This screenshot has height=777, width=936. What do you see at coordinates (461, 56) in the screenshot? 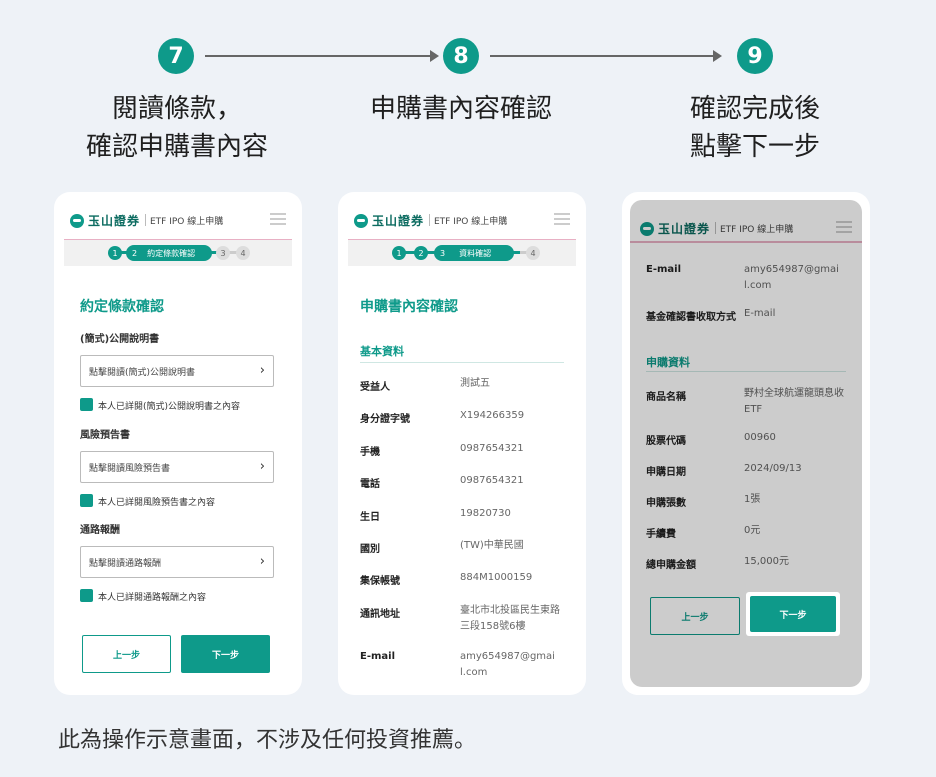
I see `step-number-8: 8` at bounding box center [461, 56].